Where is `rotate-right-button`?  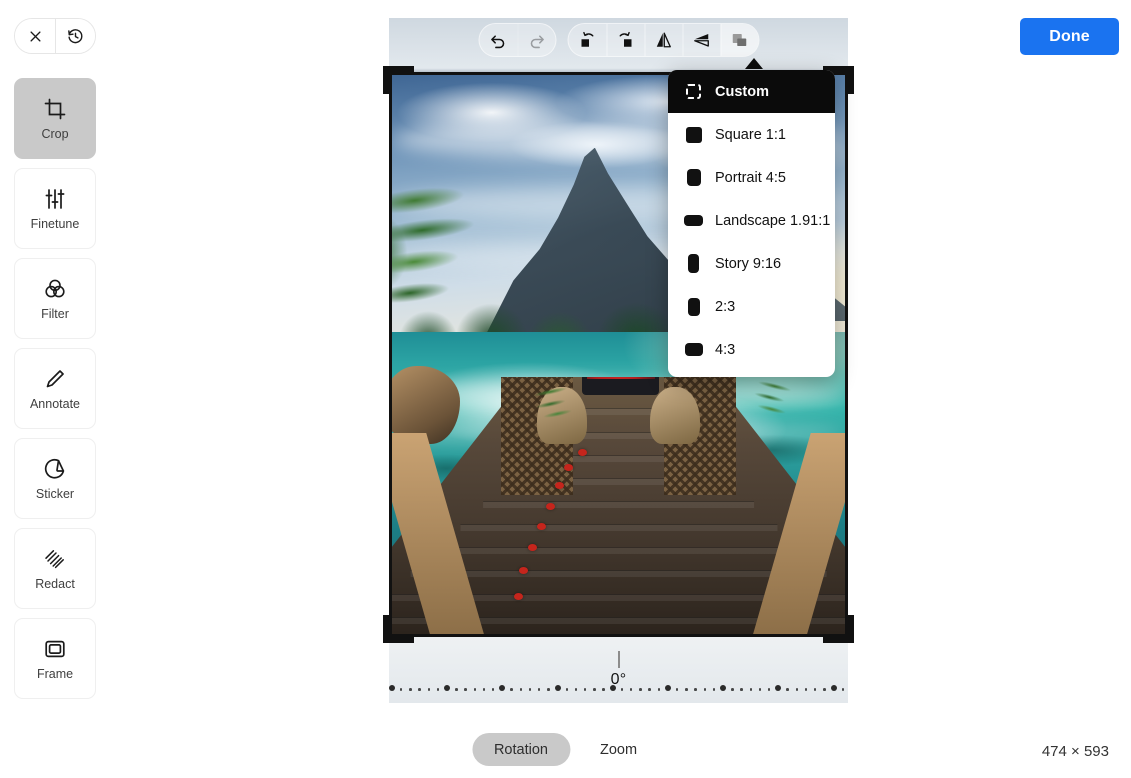
rotate-right-button is located at coordinates (625, 40).